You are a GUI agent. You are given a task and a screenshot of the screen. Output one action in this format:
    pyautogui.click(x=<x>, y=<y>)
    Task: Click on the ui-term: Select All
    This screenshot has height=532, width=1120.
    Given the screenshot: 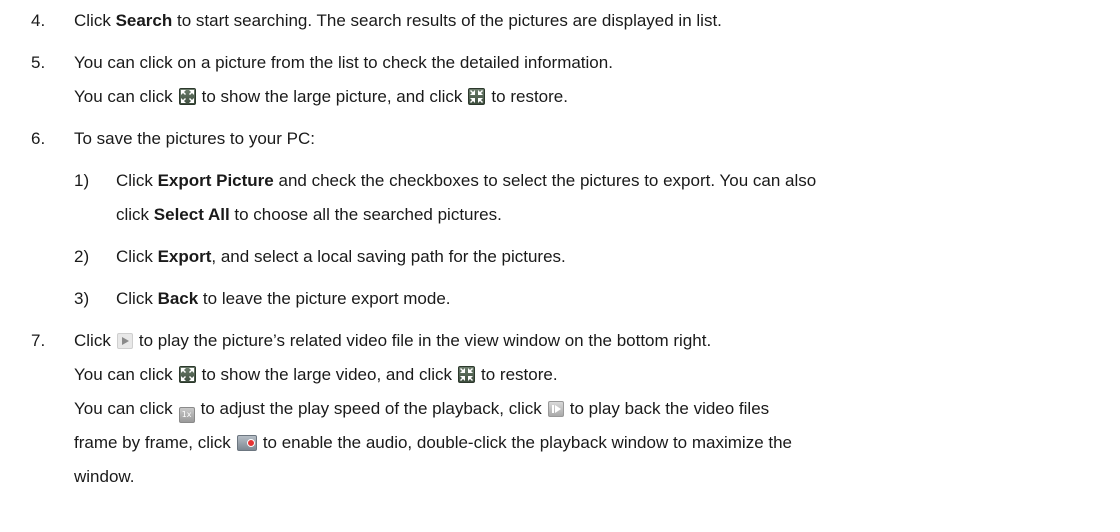 What is the action you would take?
    pyautogui.click(x=191, y=214)
    